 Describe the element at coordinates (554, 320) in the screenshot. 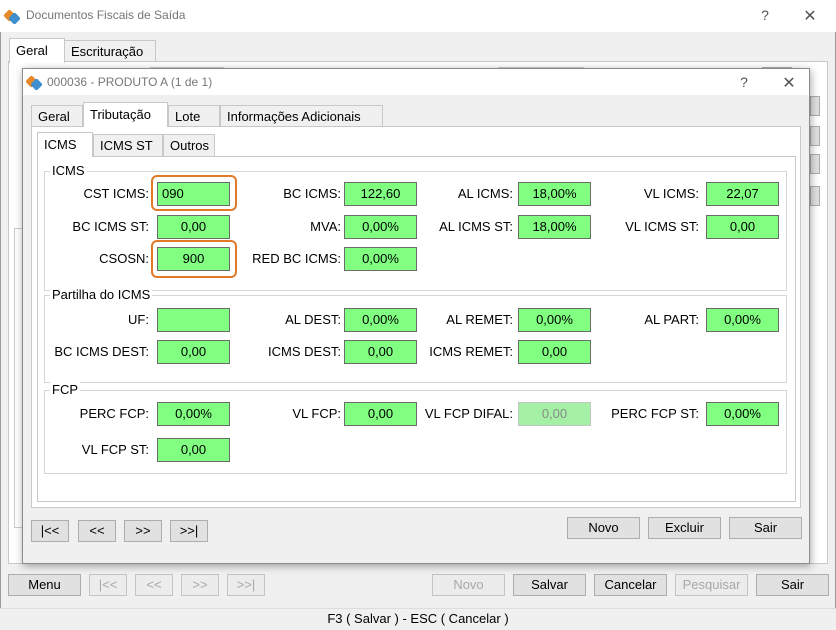

I see `al-remet-field: 0,00%` at that location.